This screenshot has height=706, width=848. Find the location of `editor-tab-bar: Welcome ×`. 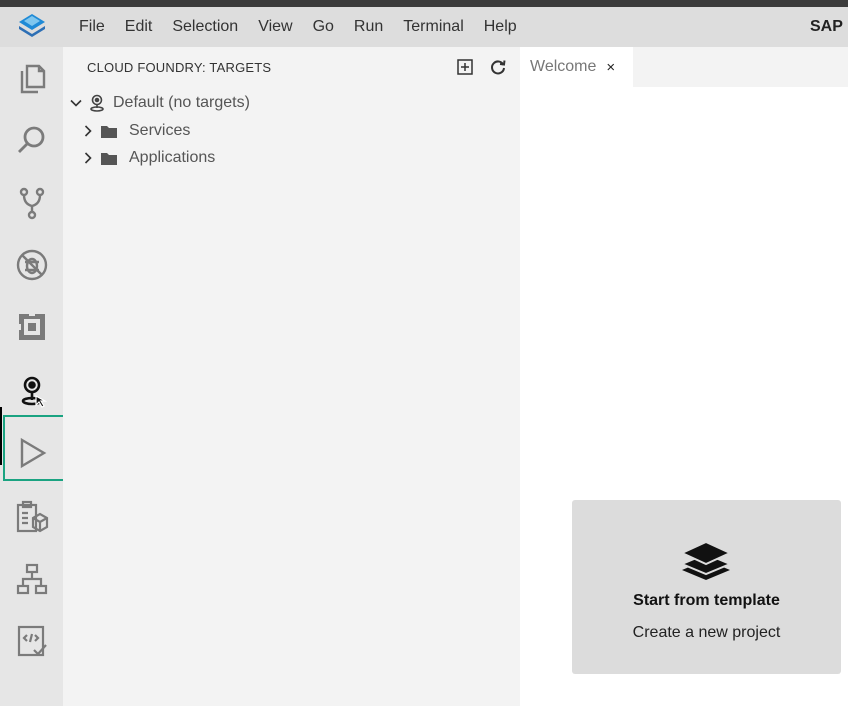

editor-tab-bar: Welcome × is located at coordinates (684, 67).